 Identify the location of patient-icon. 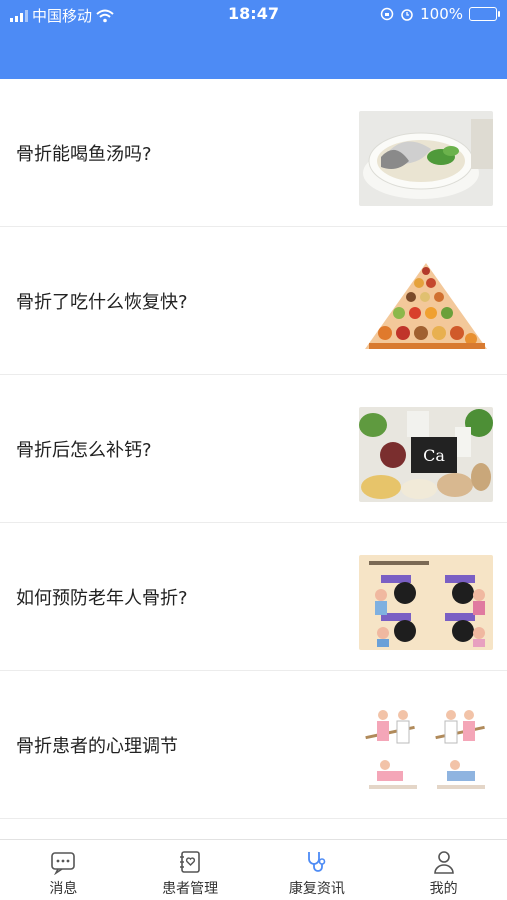
(190, 862).